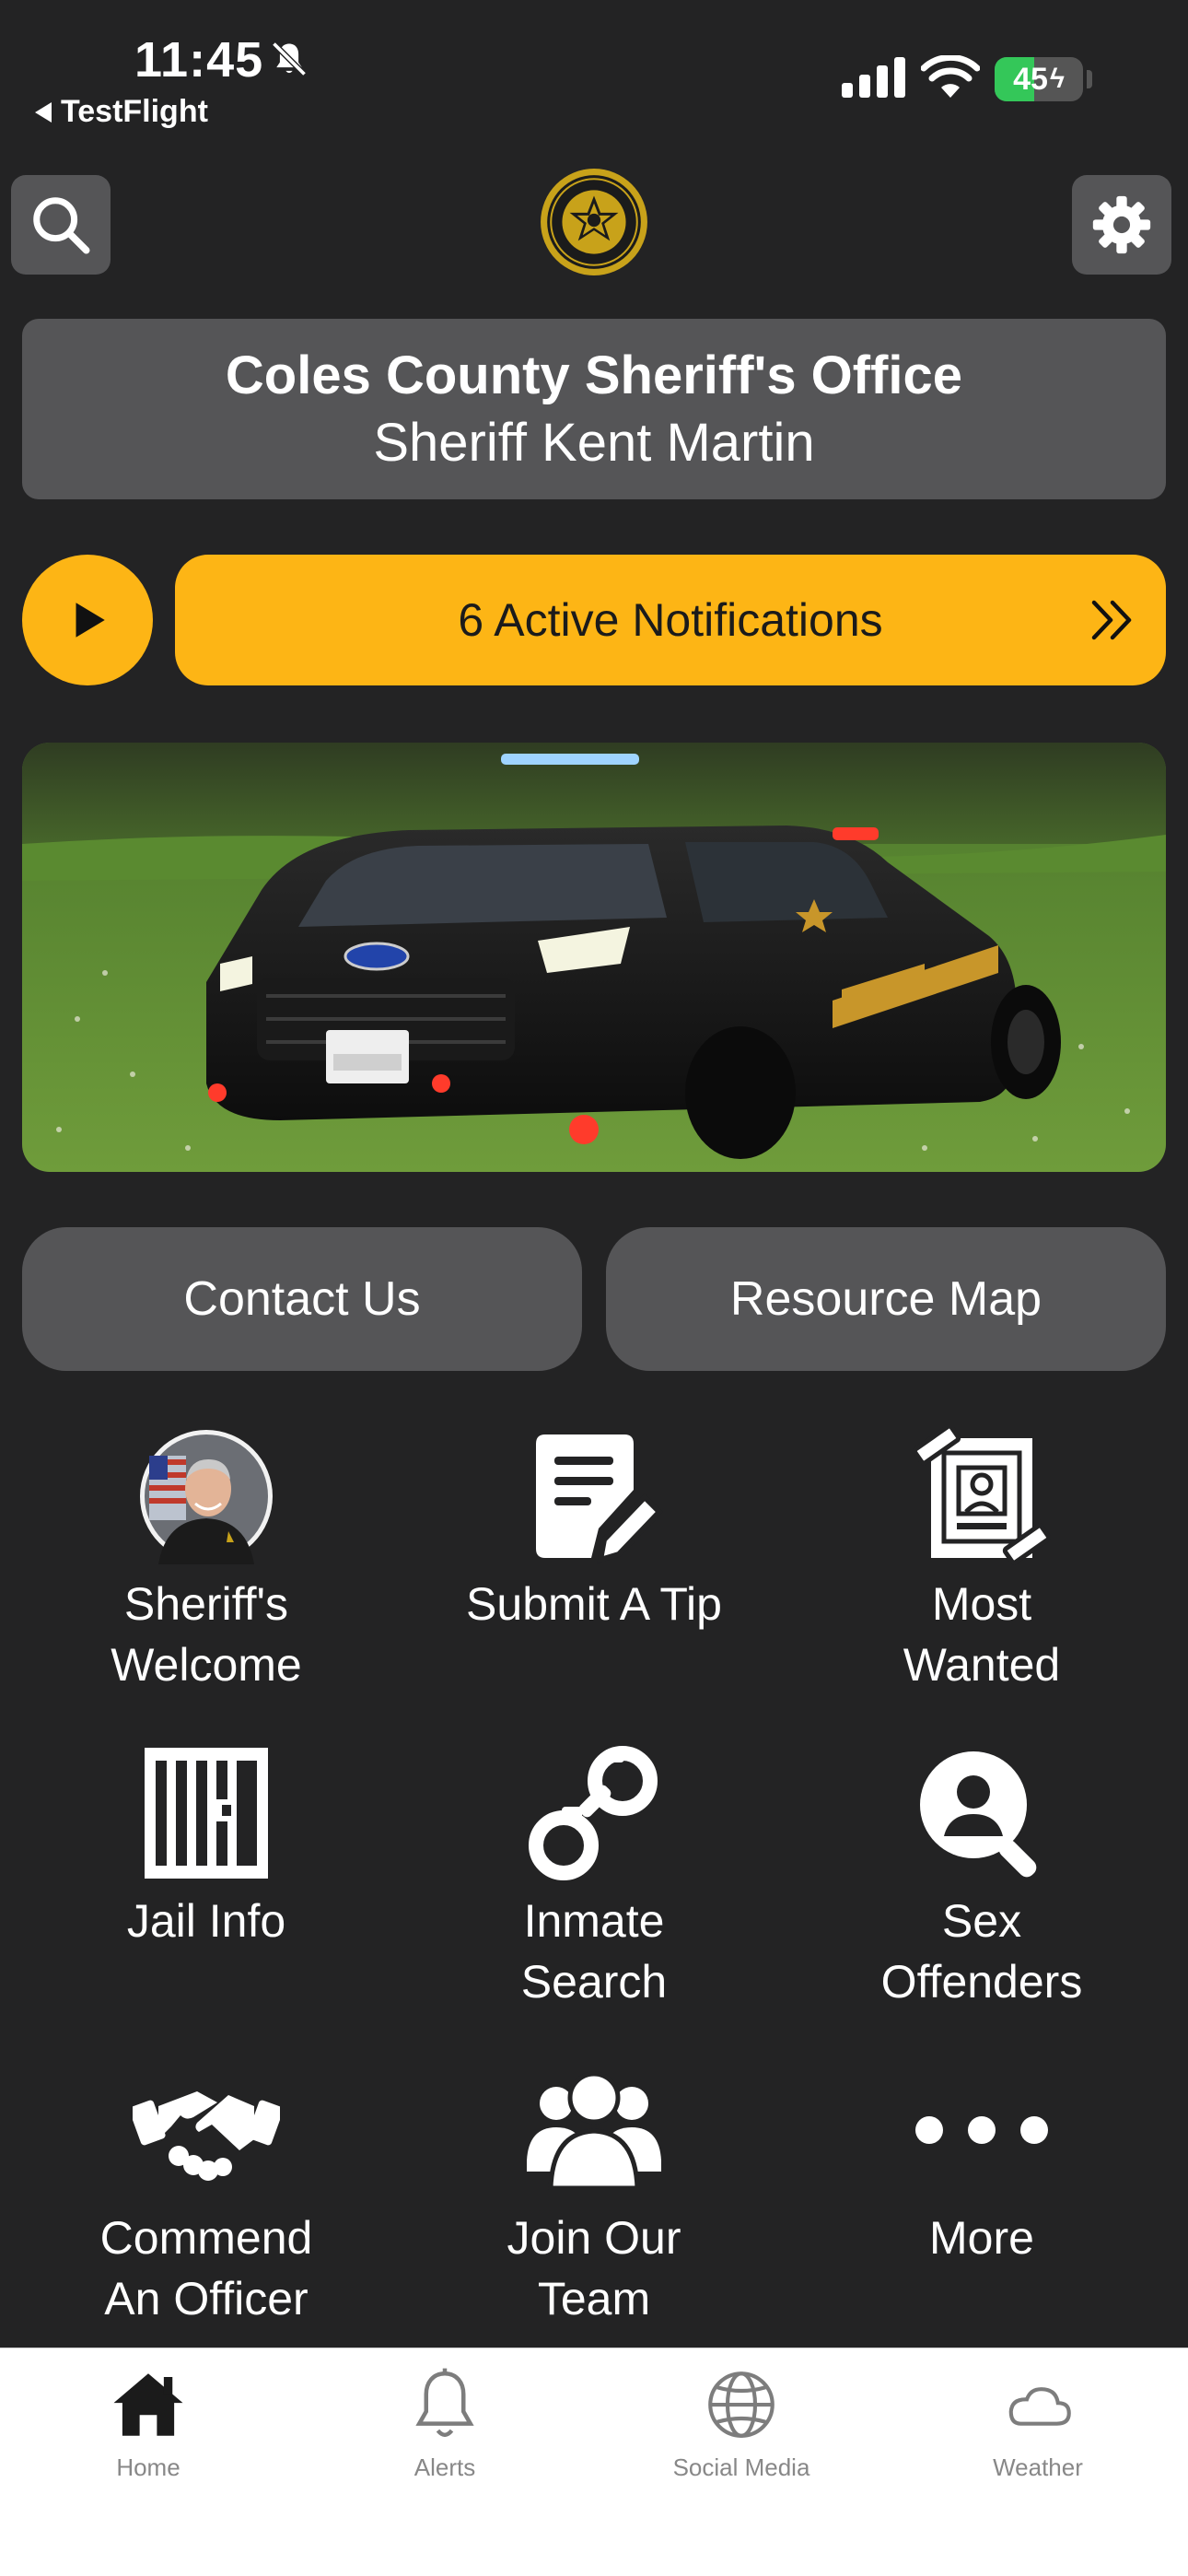 This screenshot has width=1188, height=2576. What do you see at coordinates (982, 2130) in the screenshot?
I see `more-dots-icon` at bounding box center [982, 2130].